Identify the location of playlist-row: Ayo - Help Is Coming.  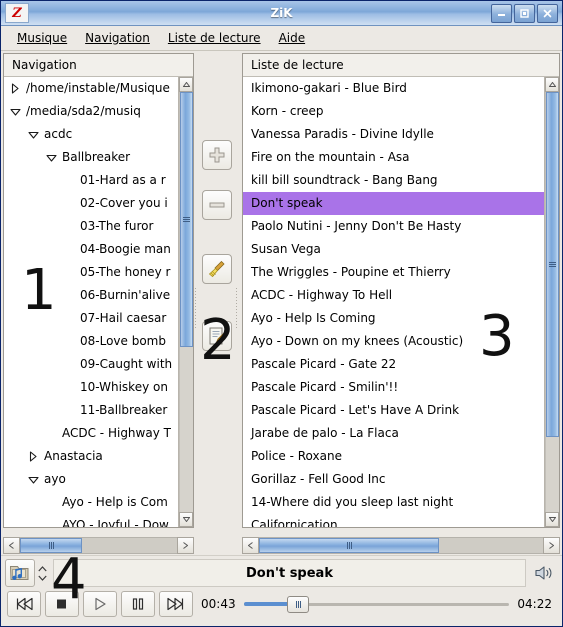
(393, 318).